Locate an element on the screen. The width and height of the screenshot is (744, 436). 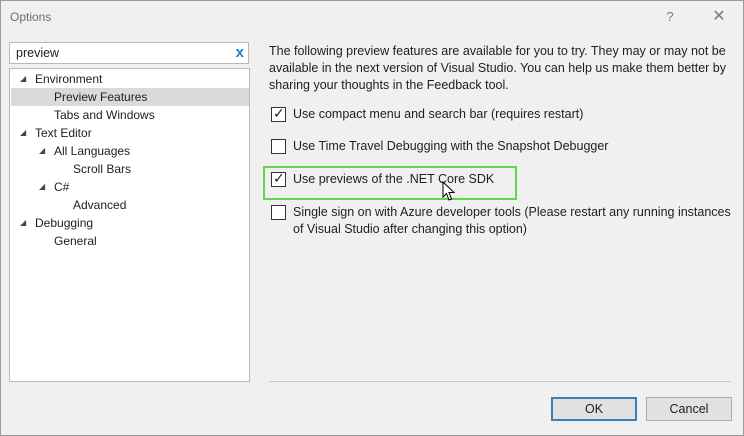
tree-node-label: Advanced is located at coordinates (100, 205).